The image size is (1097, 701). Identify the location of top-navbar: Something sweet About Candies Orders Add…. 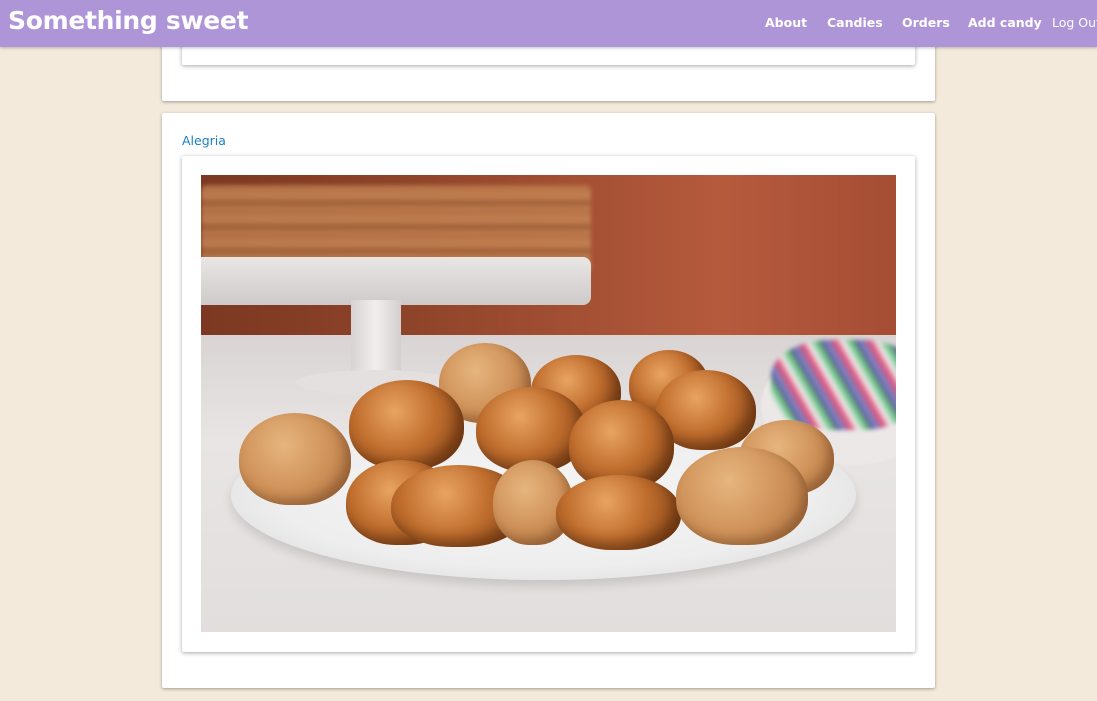
(548, 23).